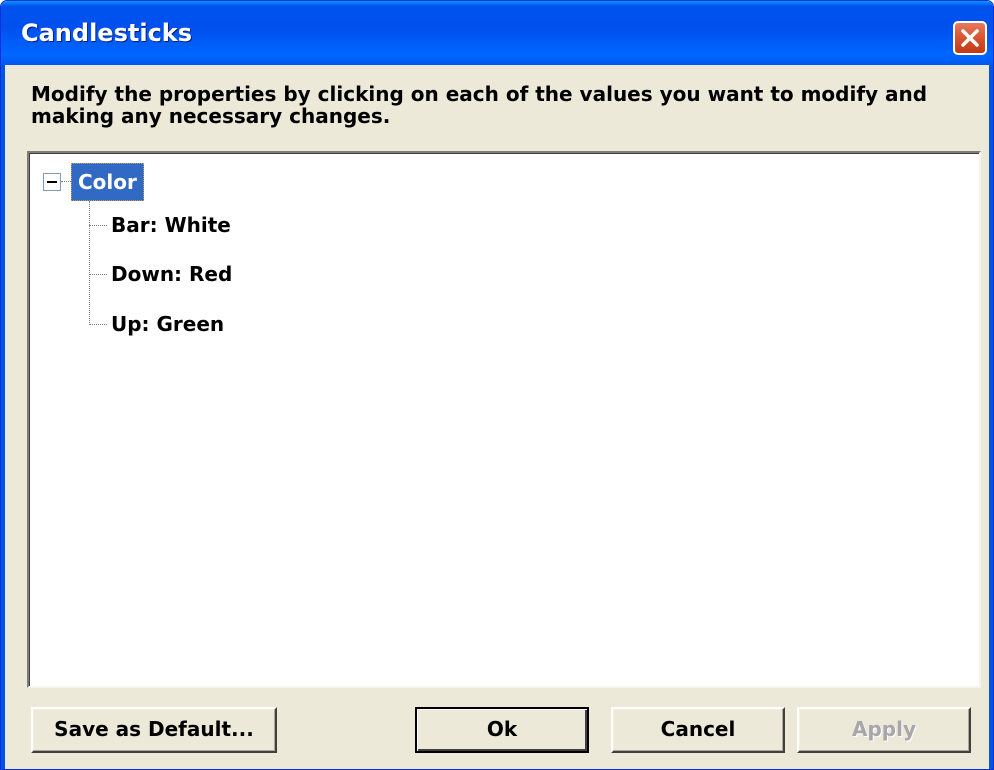 The image size is (994, 770). Describe the element at coordinates (52, 182) in the screenshot. I see `collapse-toggle-icon` at that location.